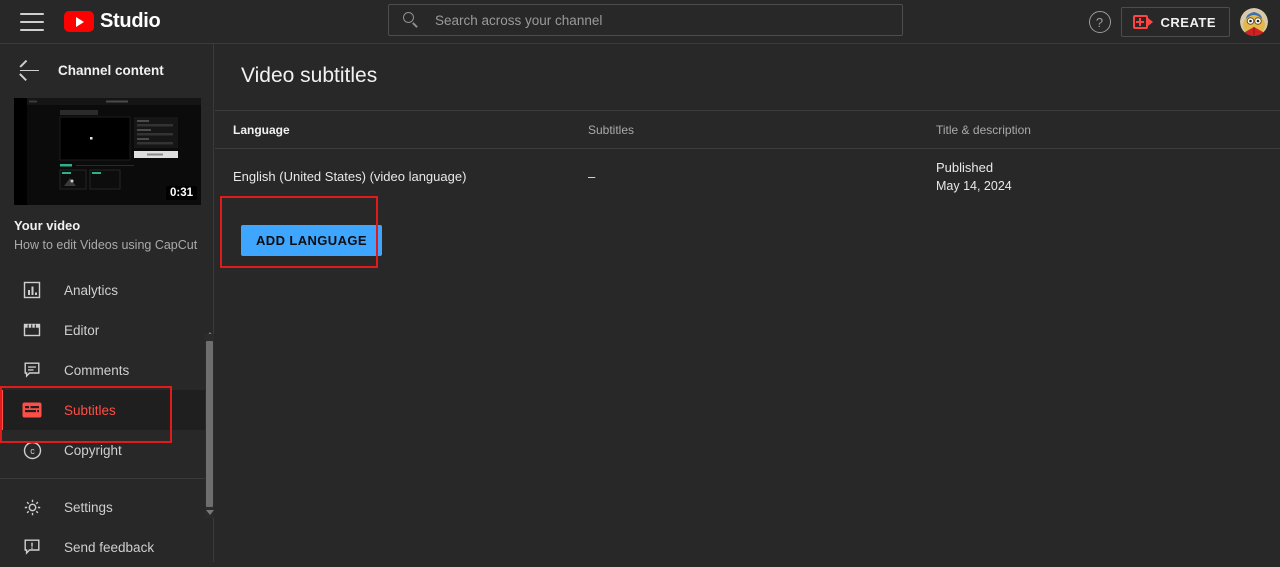  What do you see at coordinates (32, 507) in the screenshot?
I see `gear-icon` at bounding box center [32, 507].